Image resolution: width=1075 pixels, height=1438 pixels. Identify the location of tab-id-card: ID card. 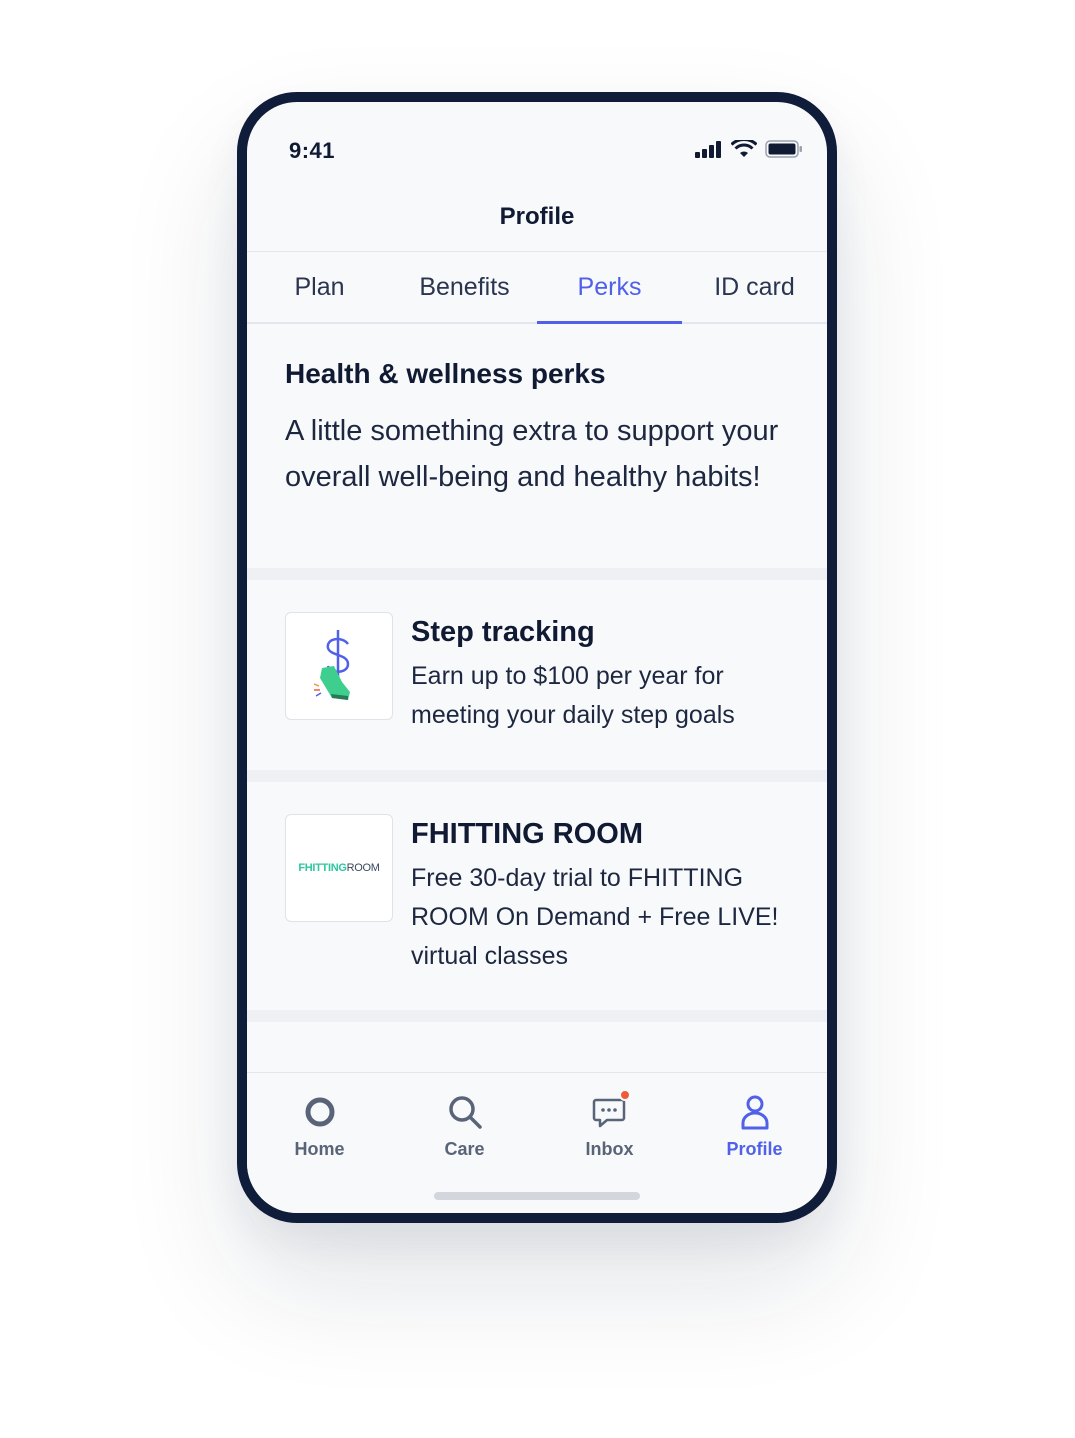
(754, 287).